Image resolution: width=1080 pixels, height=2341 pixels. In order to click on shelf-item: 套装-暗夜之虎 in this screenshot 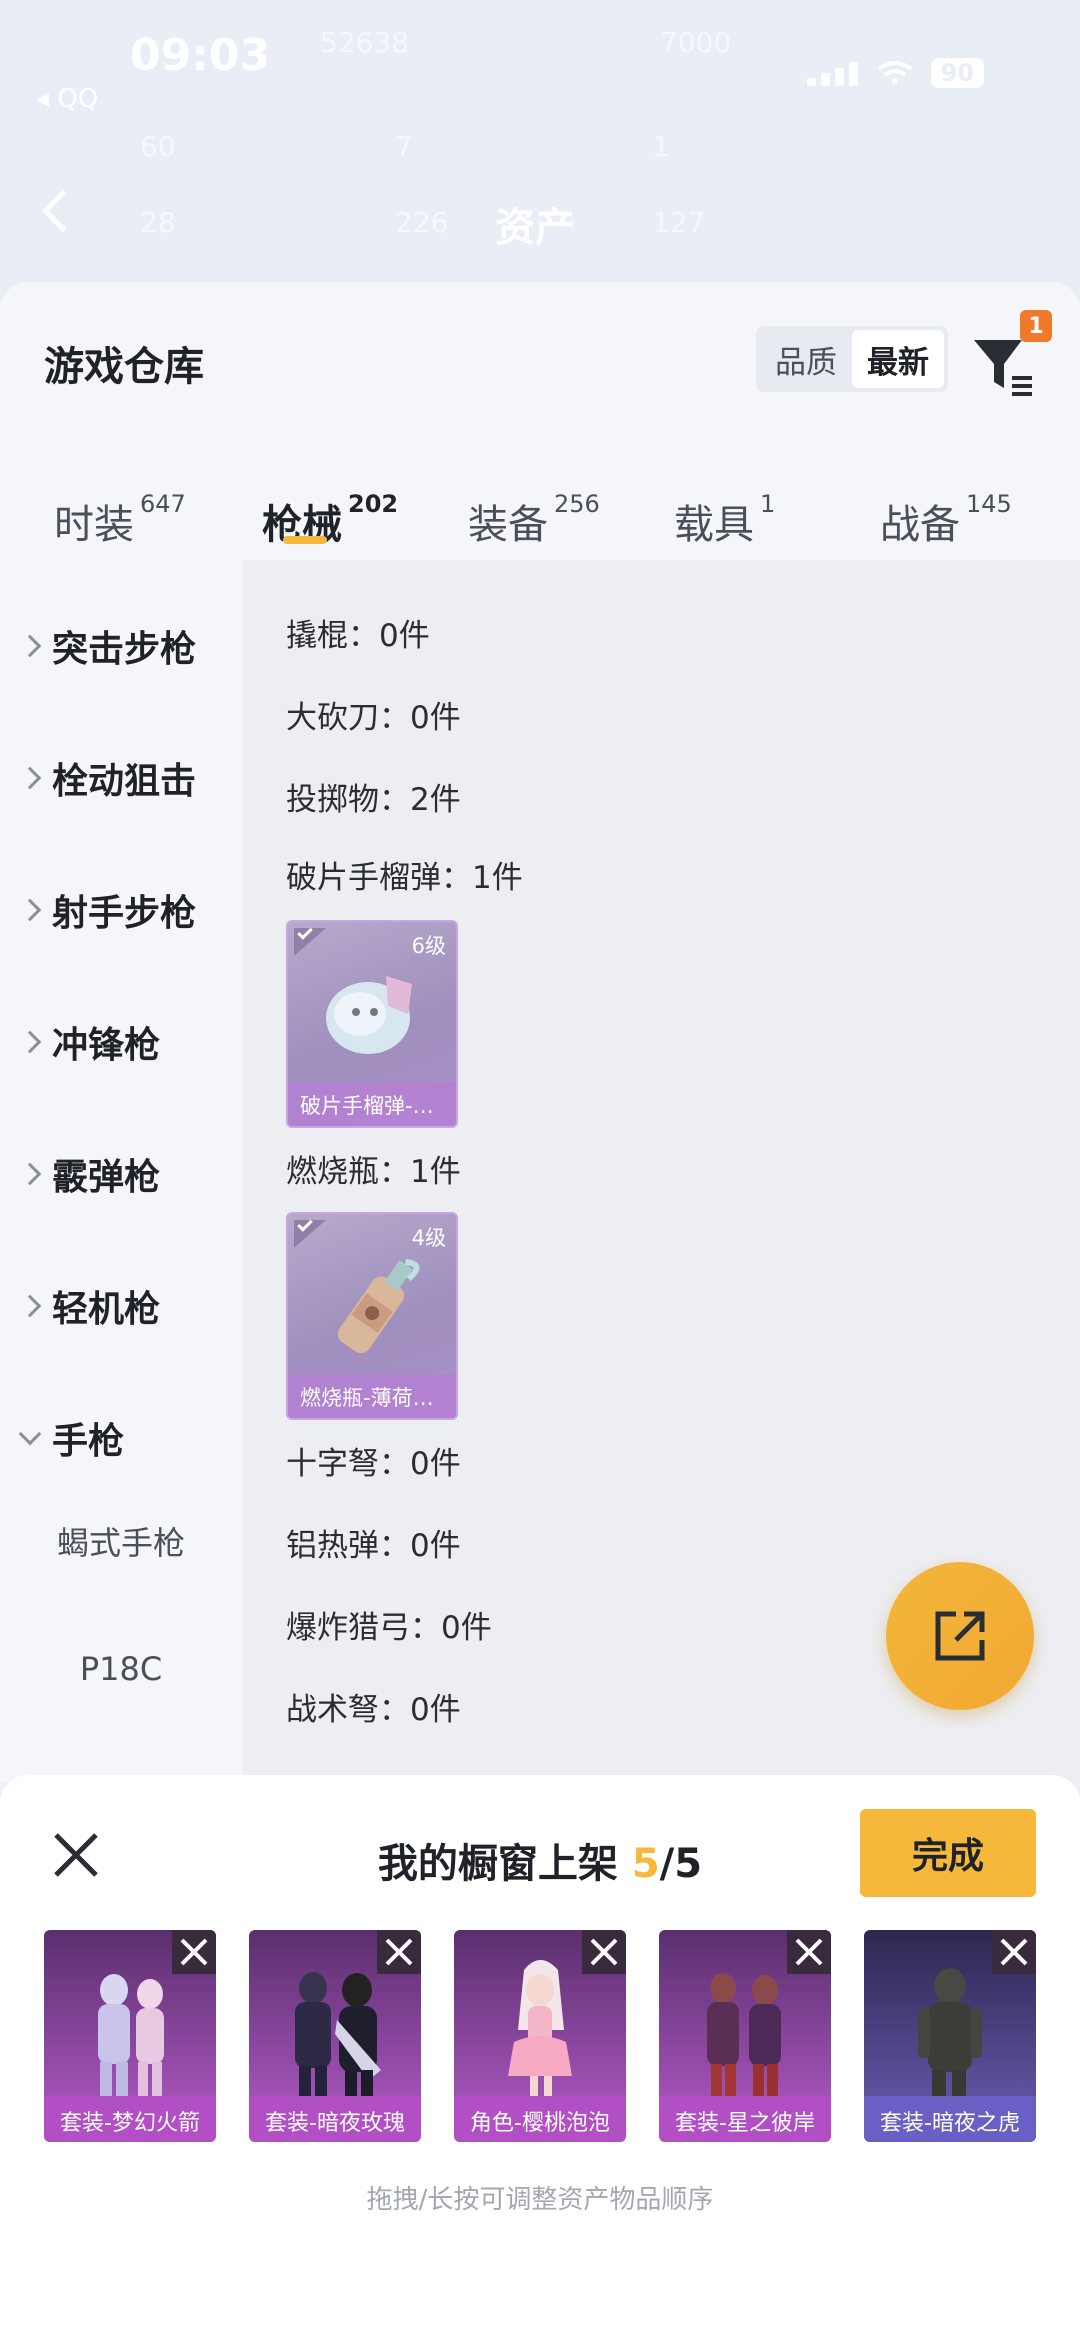, I will do `click(950, 2036)`.